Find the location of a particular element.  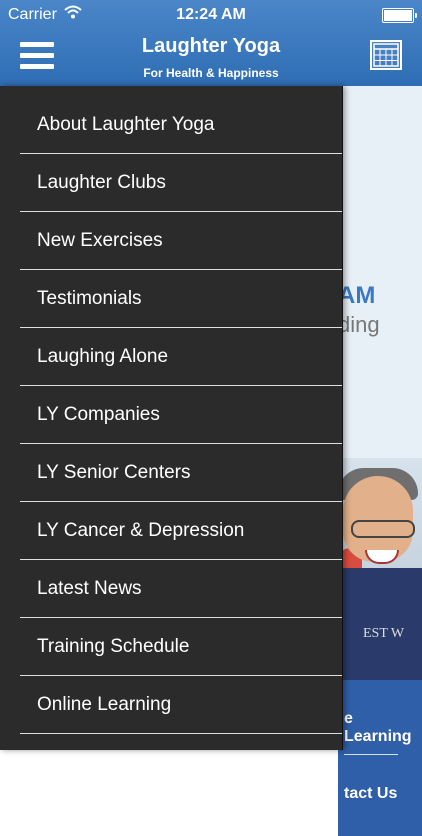

footer-panel: e Learning tact Us is located at coordinates (380, 758).